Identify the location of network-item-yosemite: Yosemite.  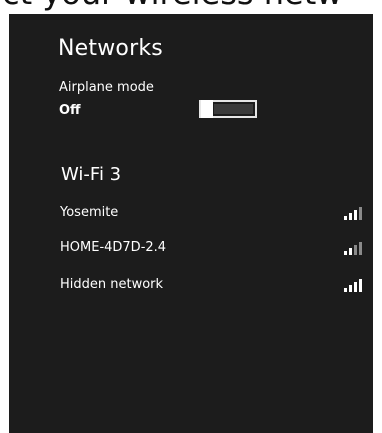
(212, 214).